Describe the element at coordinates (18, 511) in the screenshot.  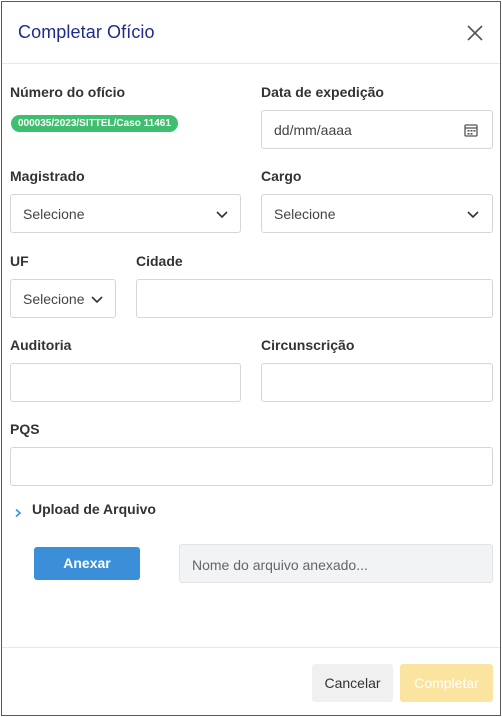
I see `chevron-right-icon` at that location.